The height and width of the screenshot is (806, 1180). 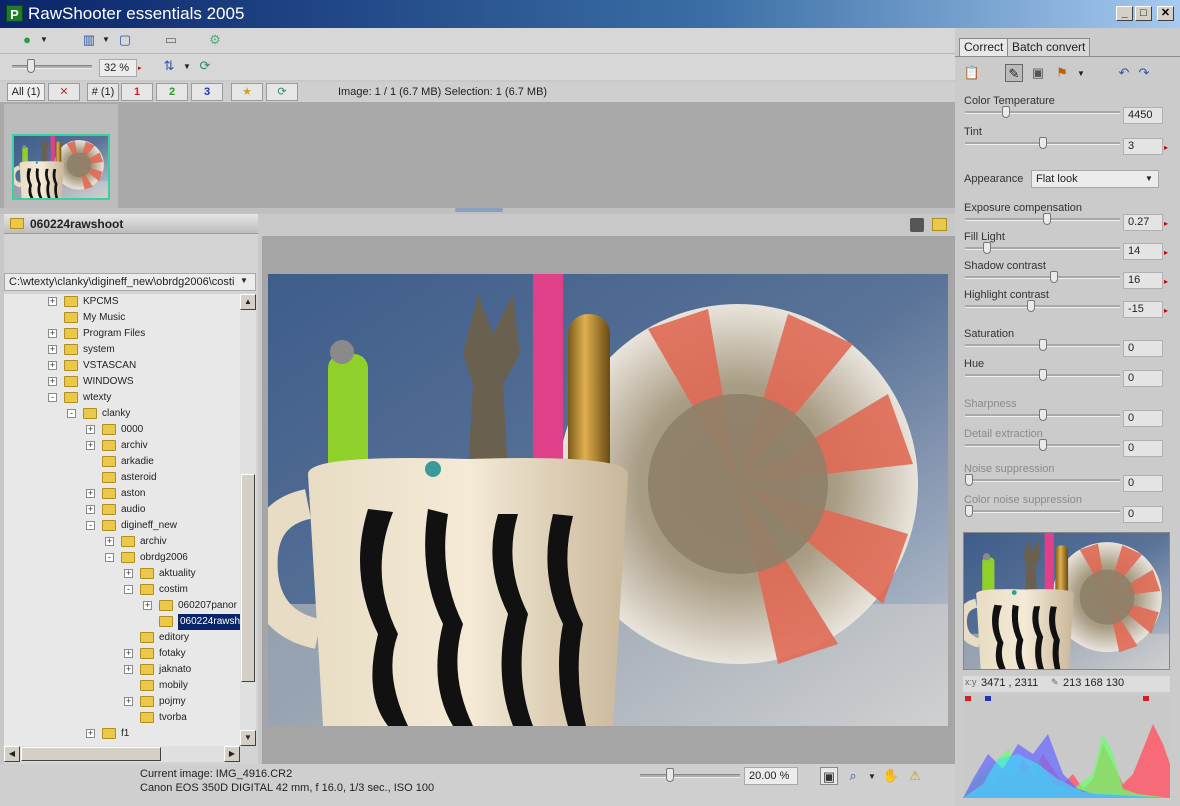 What do you see at coordinates (1042, 277) in the screenshot?
I see `shadow-contrast-slider` at bounding box center [1042, 277].